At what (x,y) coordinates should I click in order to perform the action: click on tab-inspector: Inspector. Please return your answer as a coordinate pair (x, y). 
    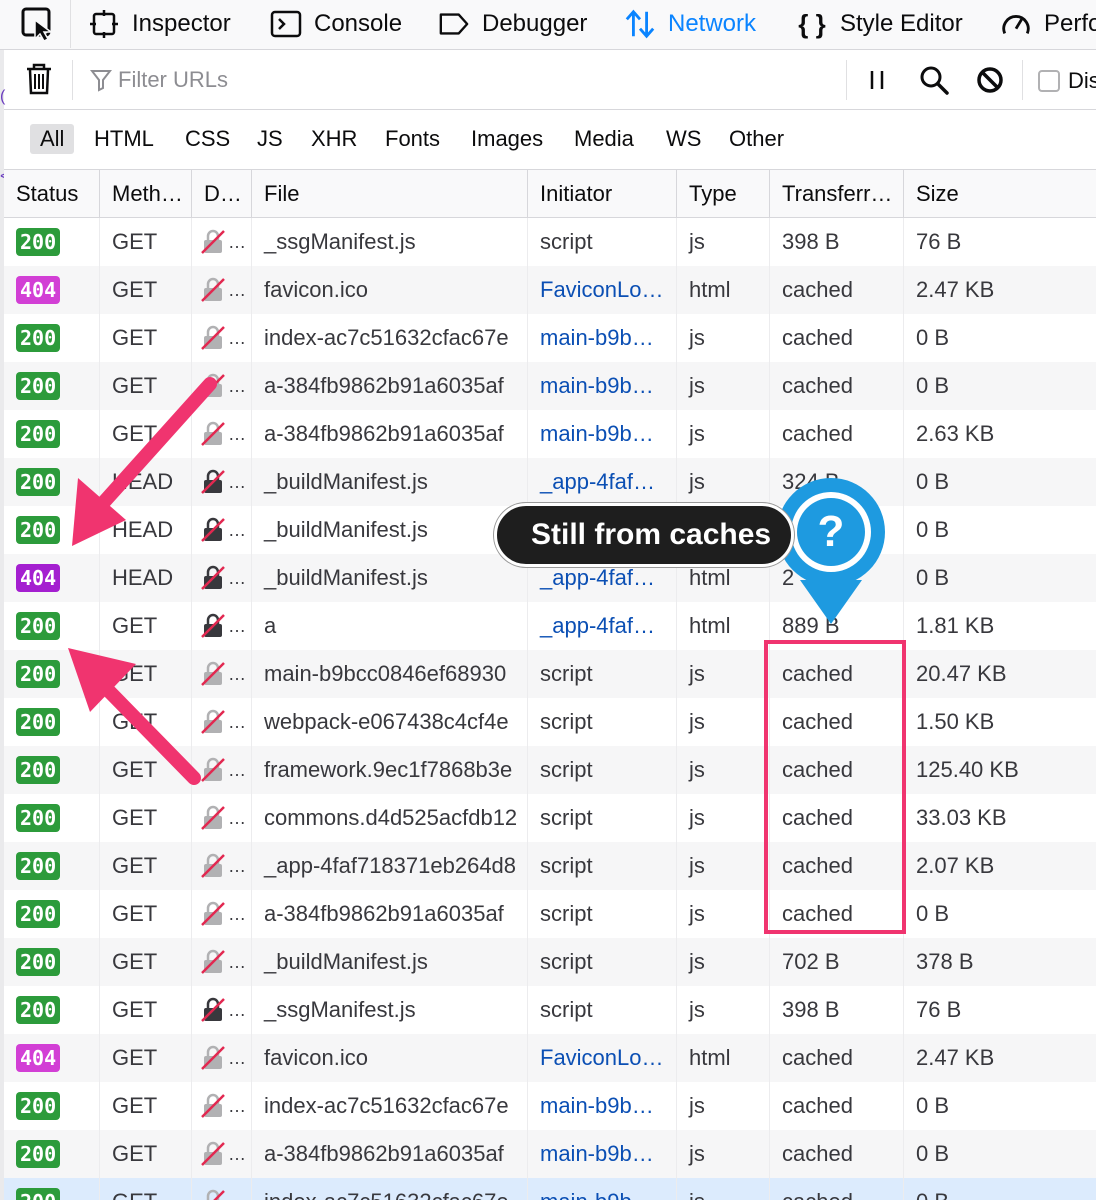
    Looking at the image, I should click on (159, 24).